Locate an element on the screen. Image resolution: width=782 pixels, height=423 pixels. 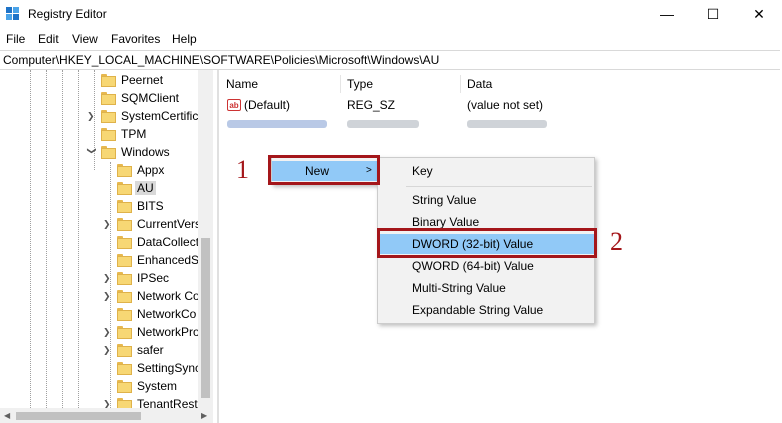
menu-separator is located at coordinates (499, 186).